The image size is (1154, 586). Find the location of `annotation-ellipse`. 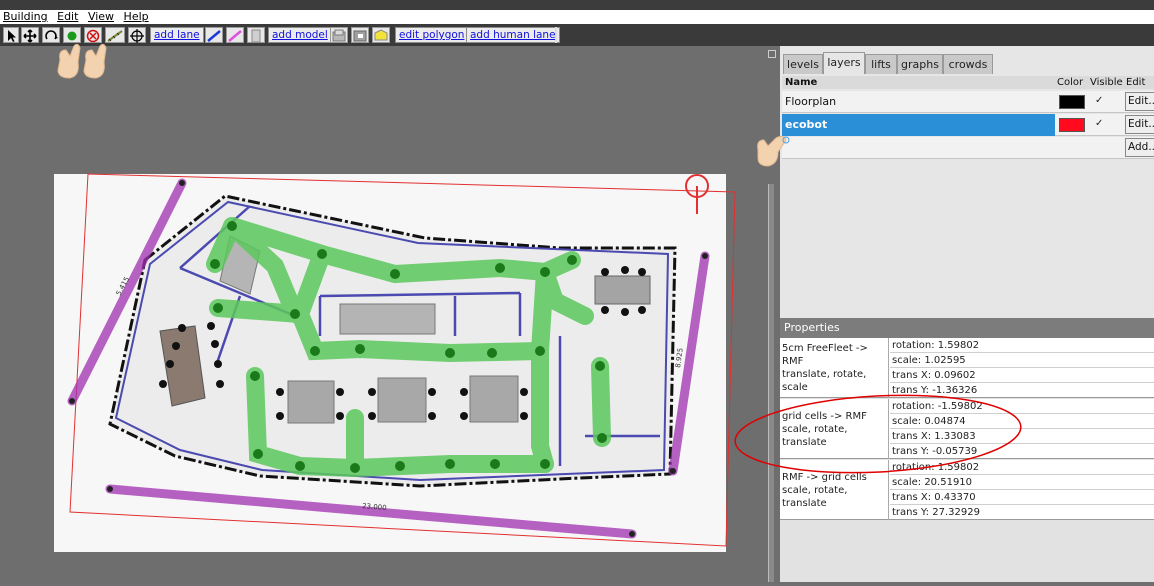

annotation-ellipse is located at coordinates (878, 434).